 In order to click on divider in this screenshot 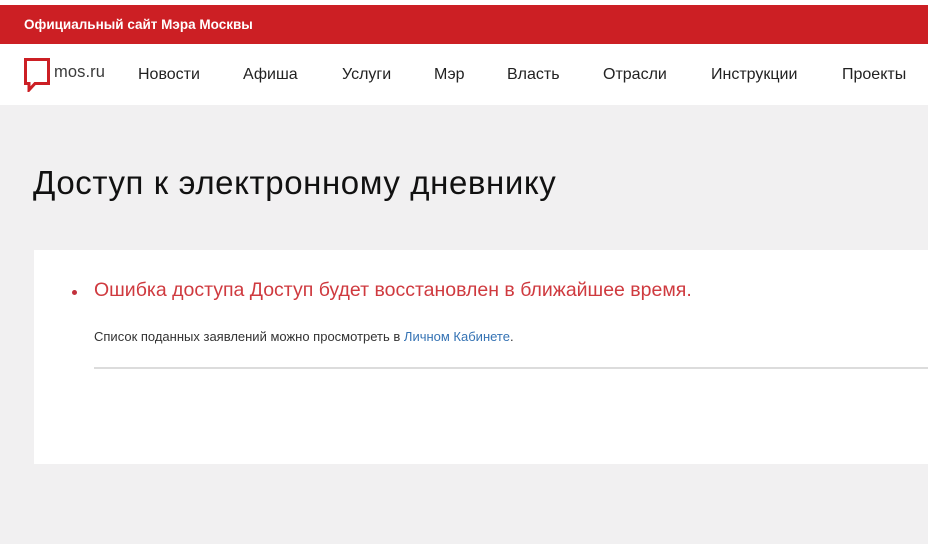, I will do `click(511, 368)`.